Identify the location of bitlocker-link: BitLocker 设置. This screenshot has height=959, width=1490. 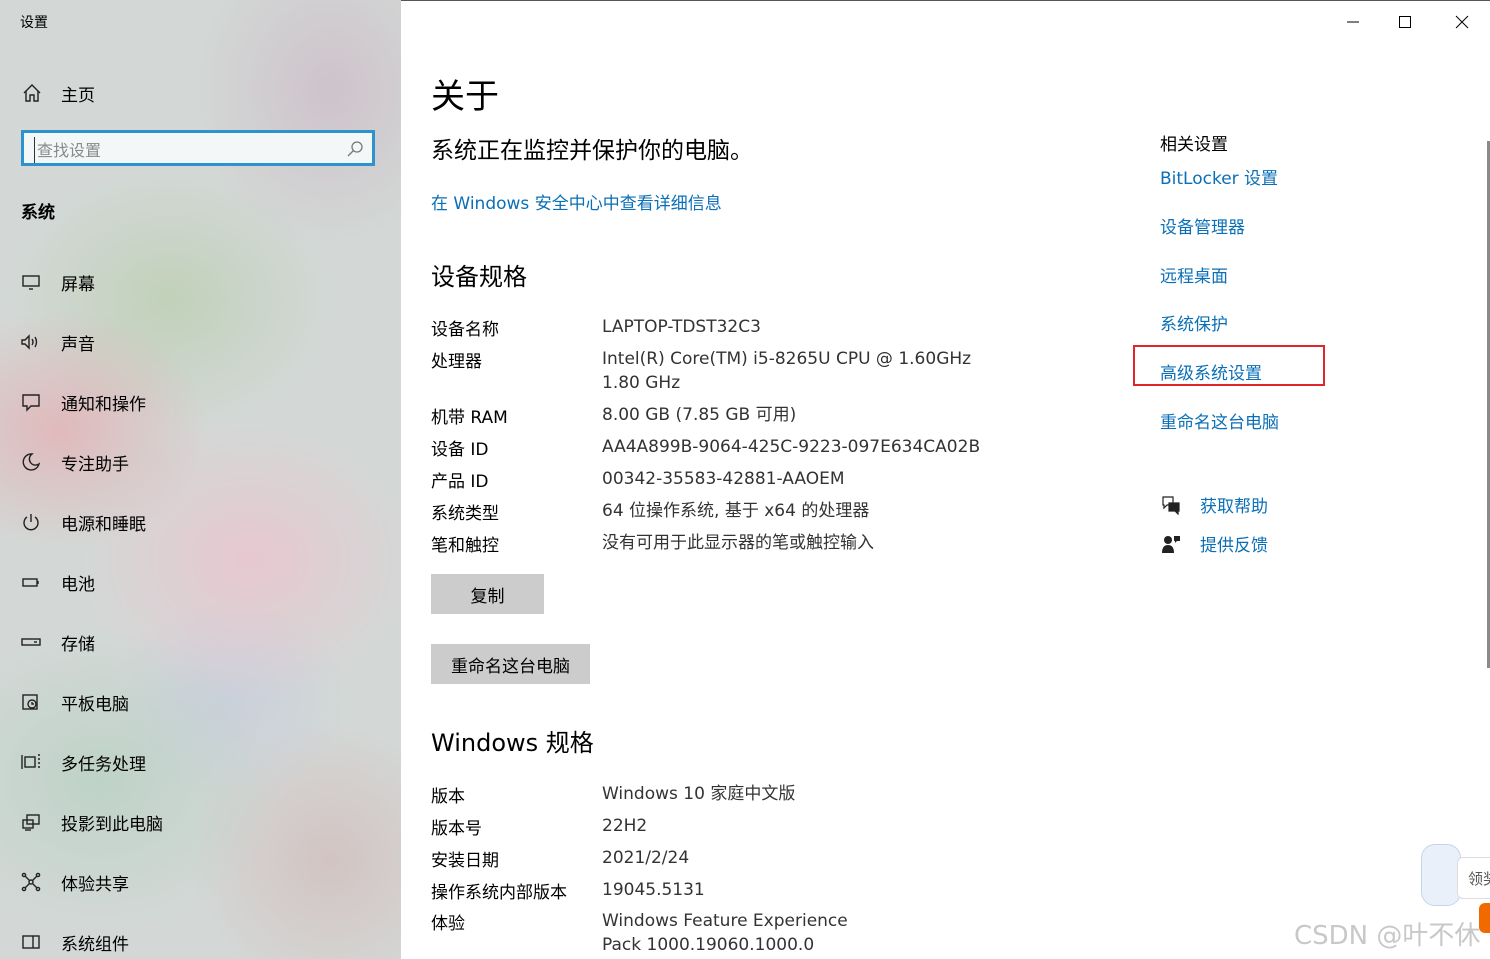
(1219, 176).